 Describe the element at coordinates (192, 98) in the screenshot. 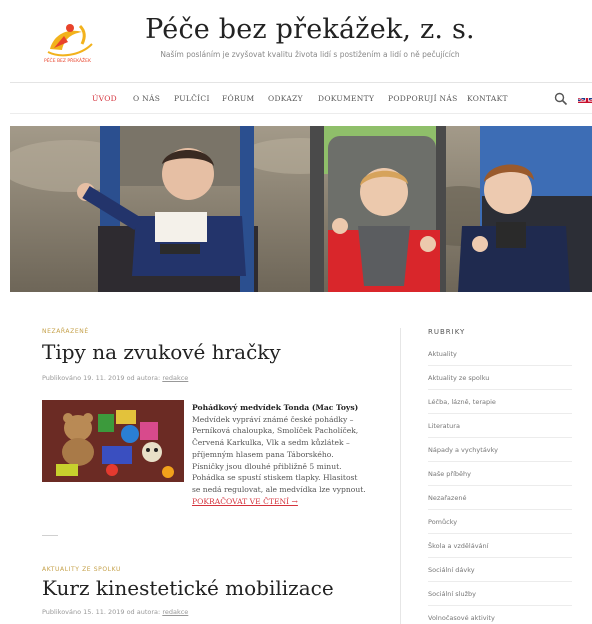

I see `nav-item-pulcici: PULČÍCI` at that location.